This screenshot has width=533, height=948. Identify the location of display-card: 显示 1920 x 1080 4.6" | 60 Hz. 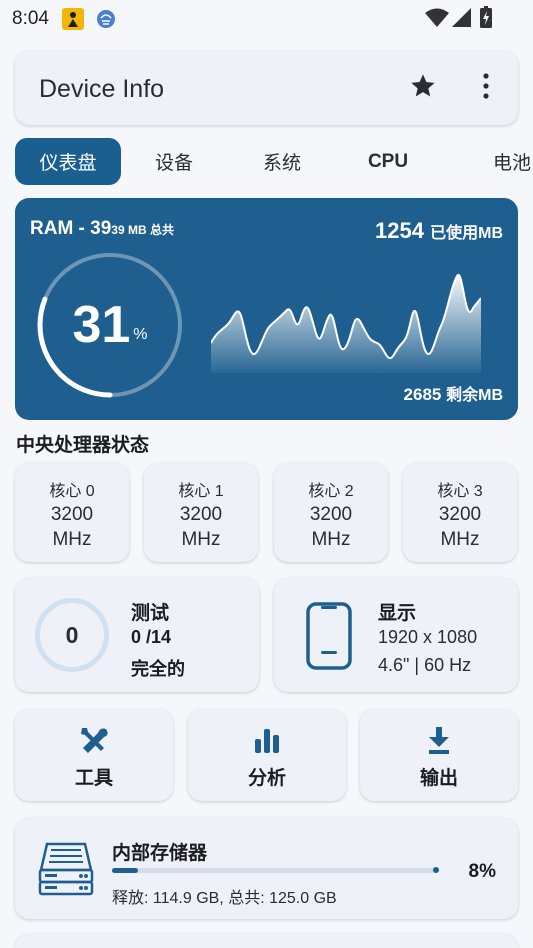
(396, 635).